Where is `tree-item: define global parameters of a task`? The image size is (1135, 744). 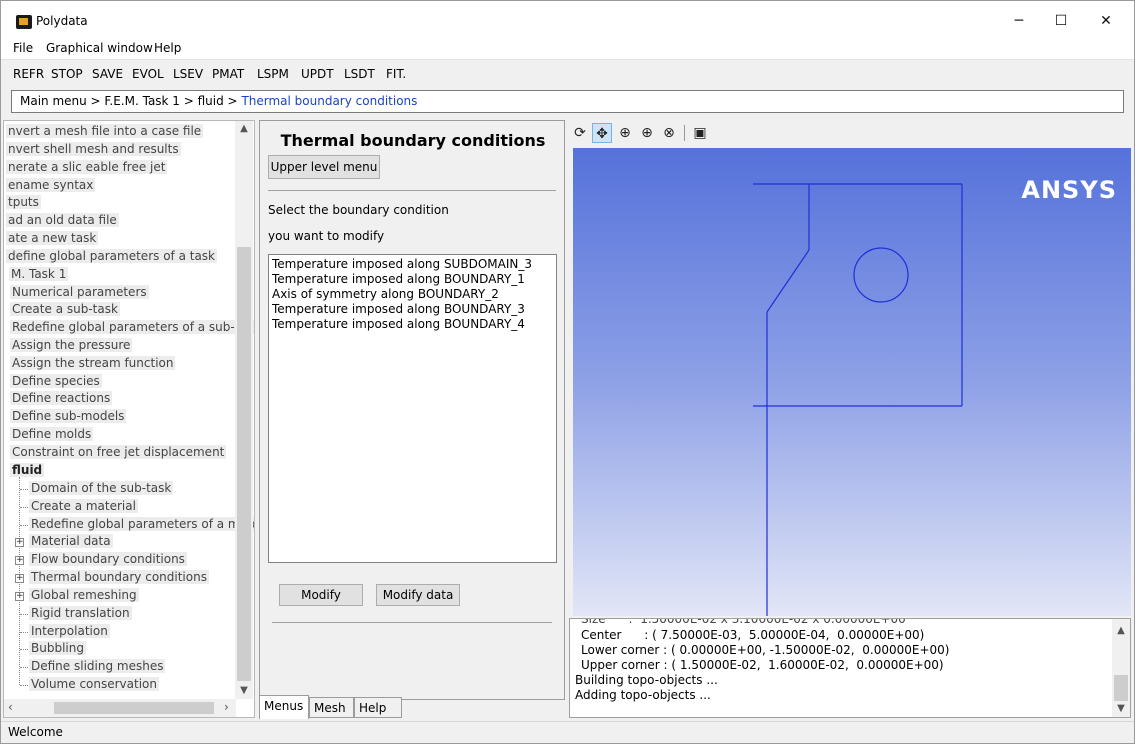 tree-item: define global parameters of a task is located at coordinates (111, 257).